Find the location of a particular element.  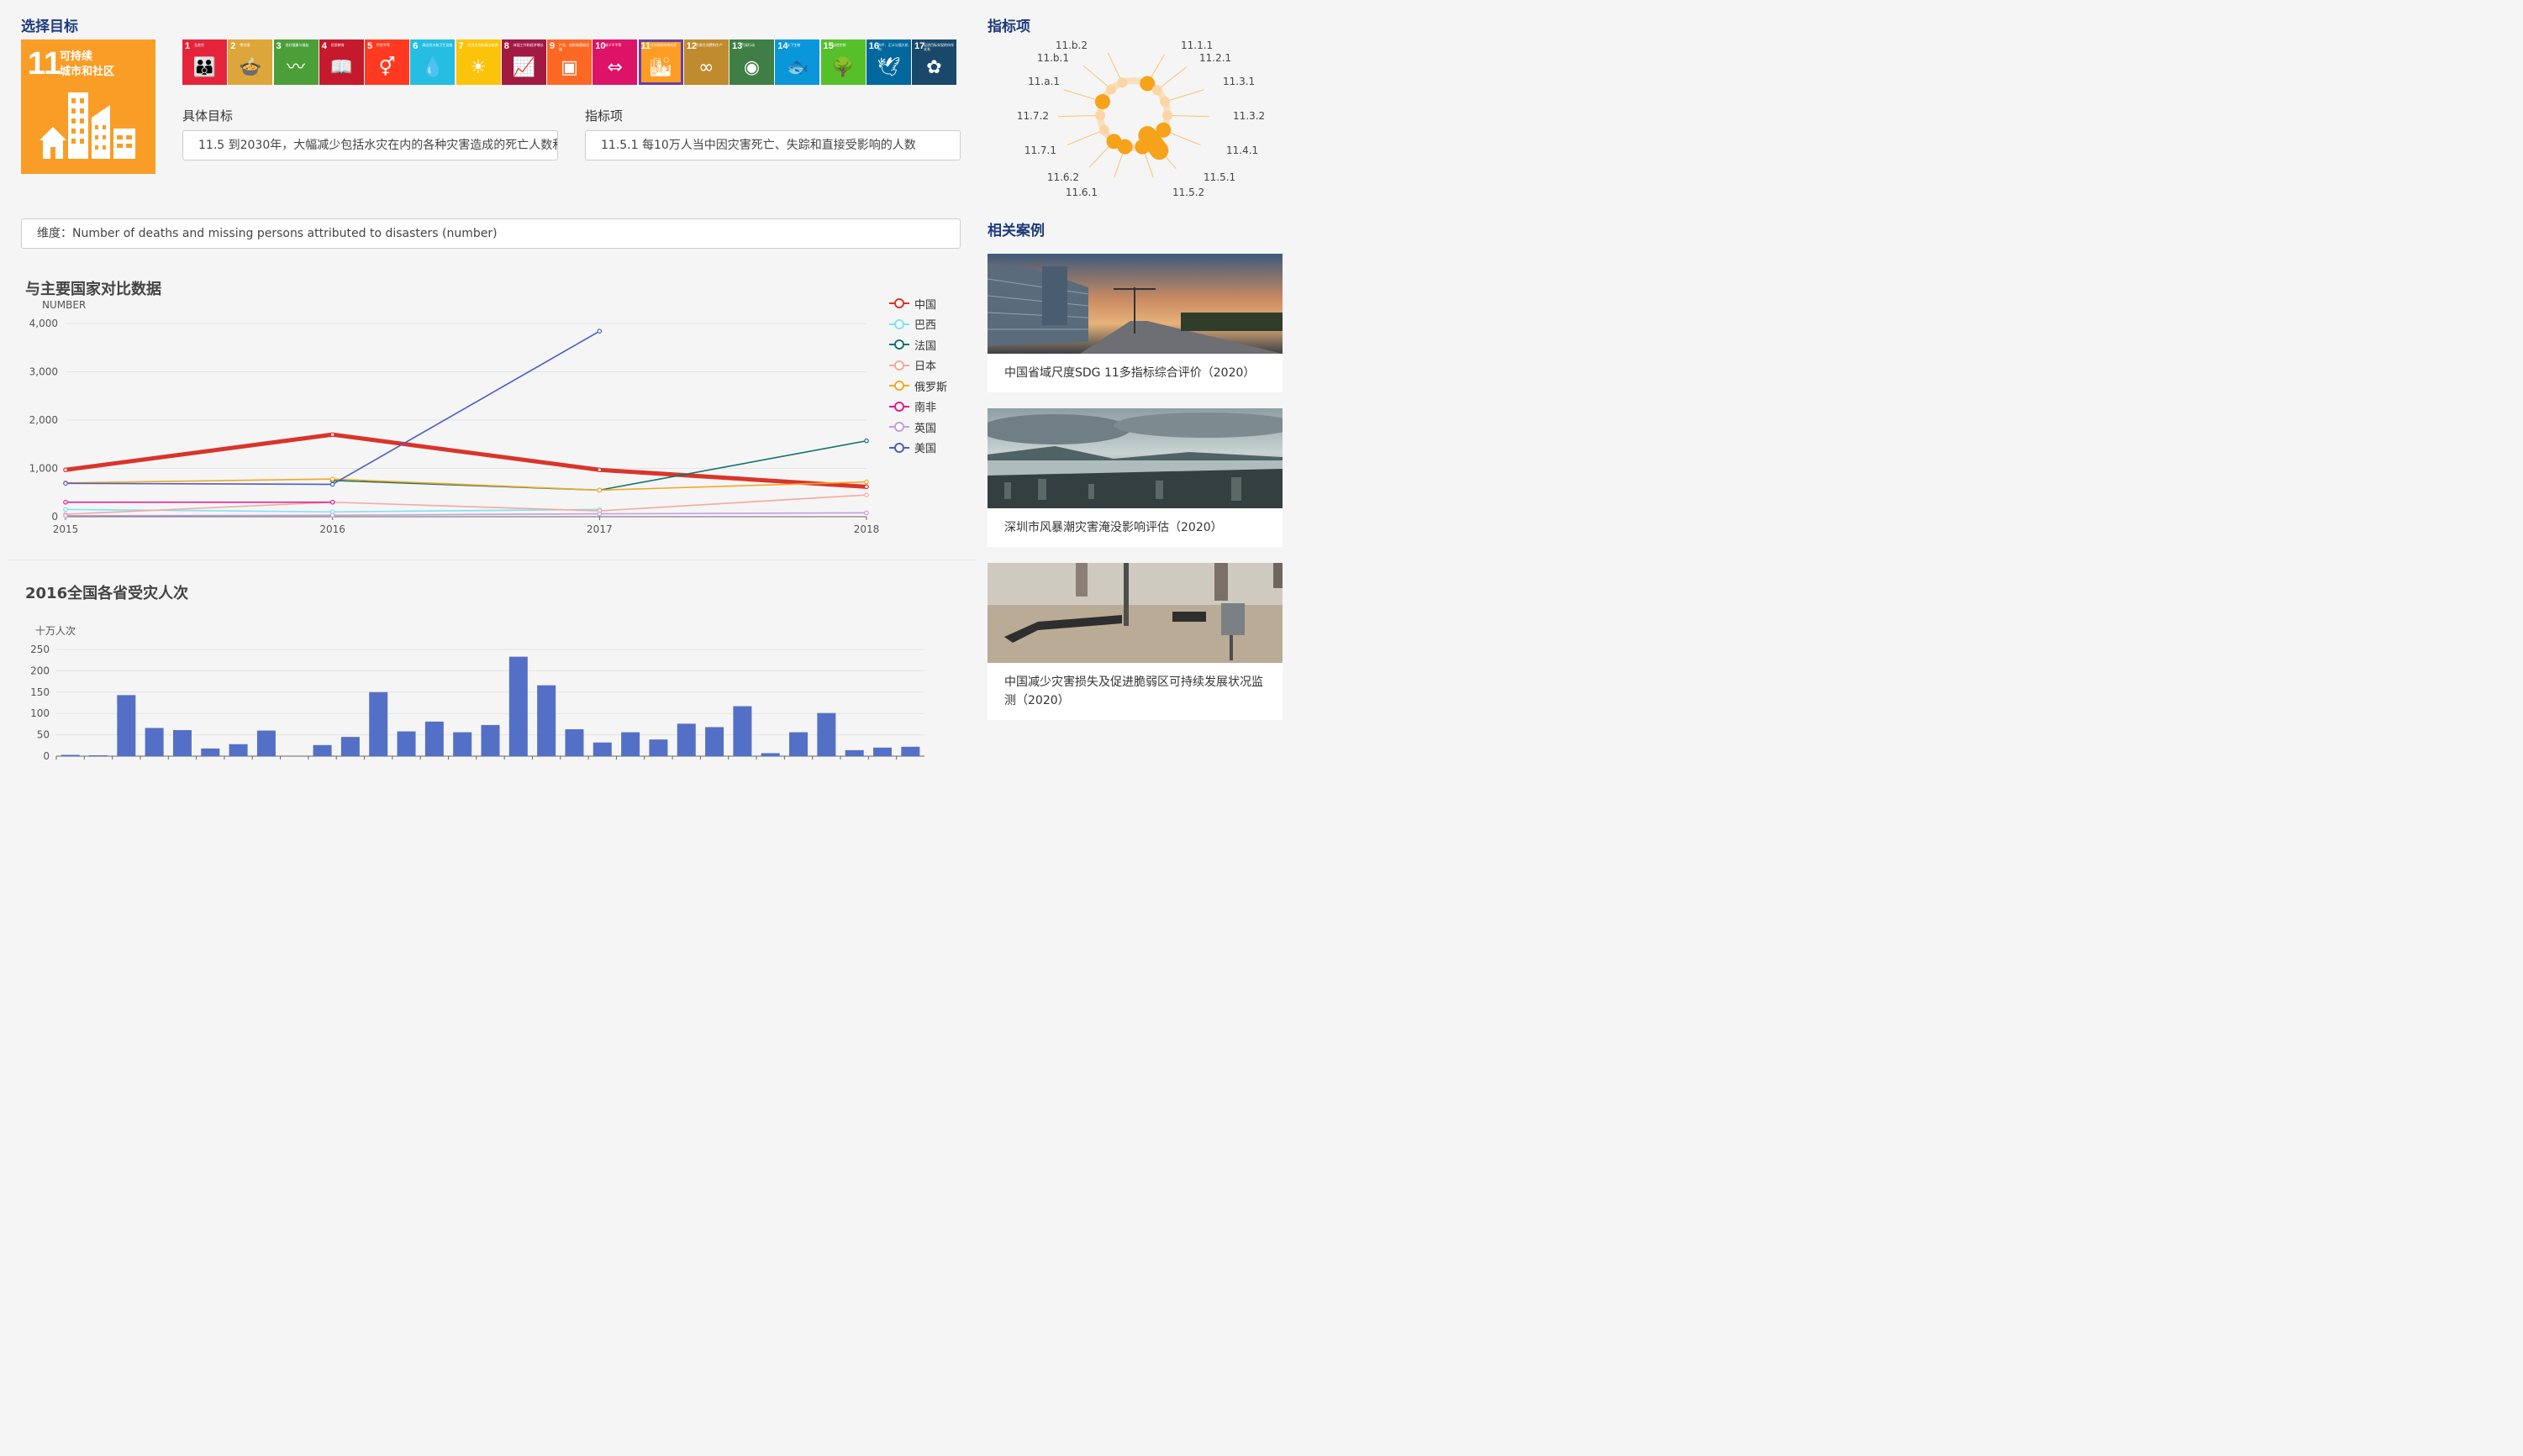

legend-item: 巴西 is located at coordinates (918, 324).